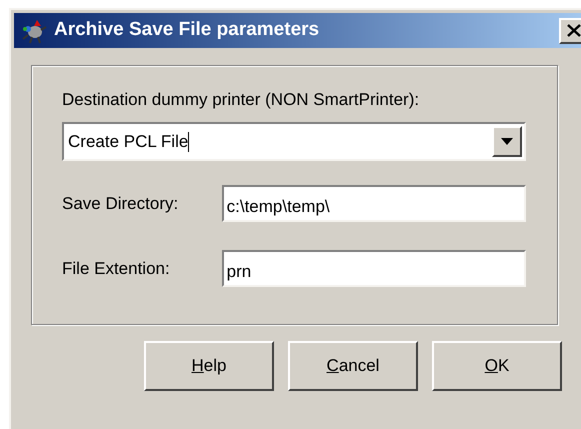 The height and width of the screenshot is (429, 581). Describe the element at coordinates (241, 100) in the screenshot. I see `destination-label: Destination dummy printer (NON SmartPrinter):` at that location.